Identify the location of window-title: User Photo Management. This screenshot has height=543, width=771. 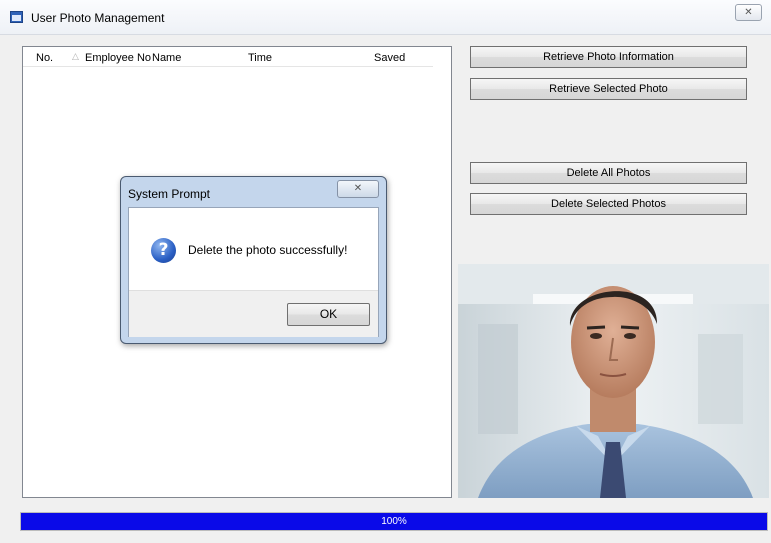
(98, 18).